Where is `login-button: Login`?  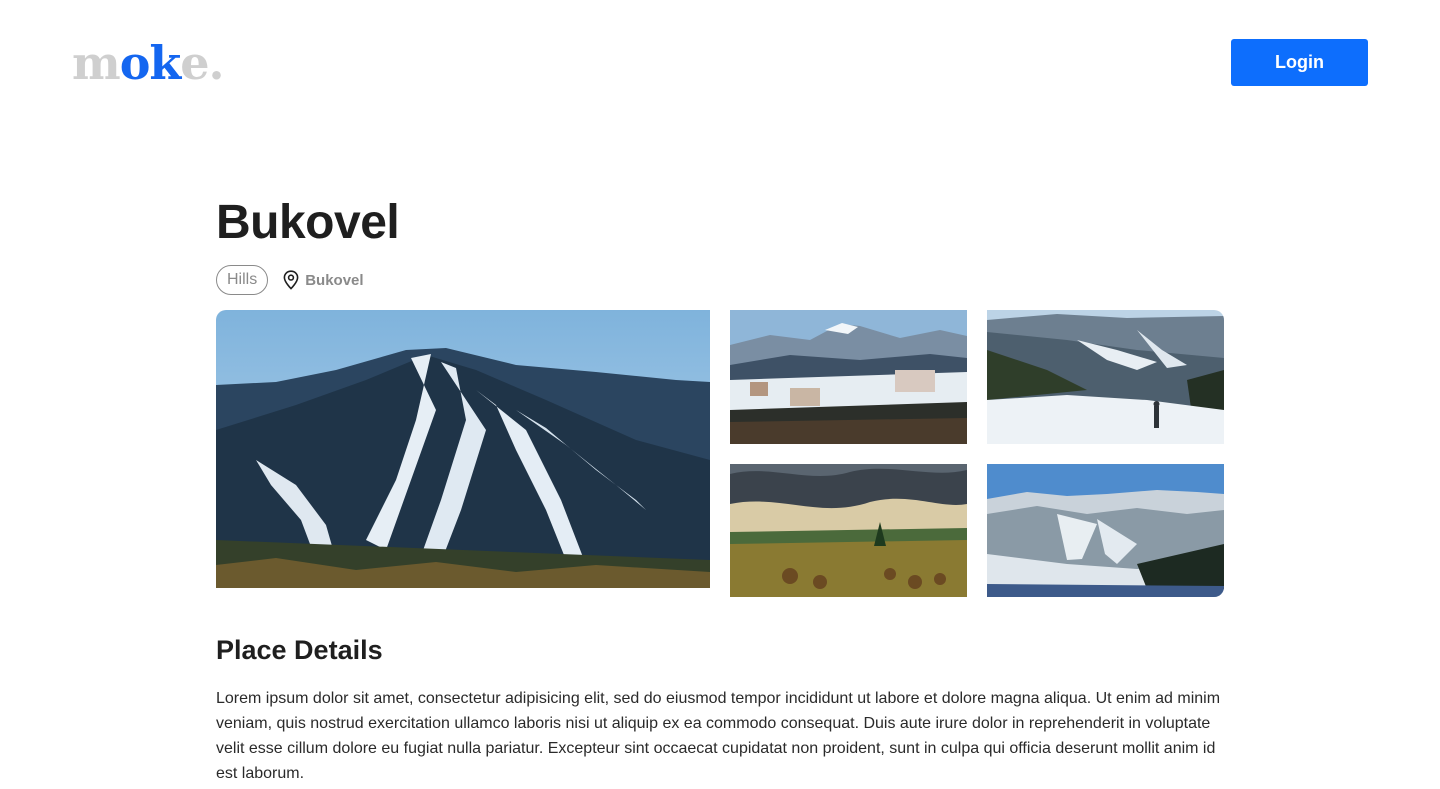
login-button: Login is located at coordinates (1299, 62).